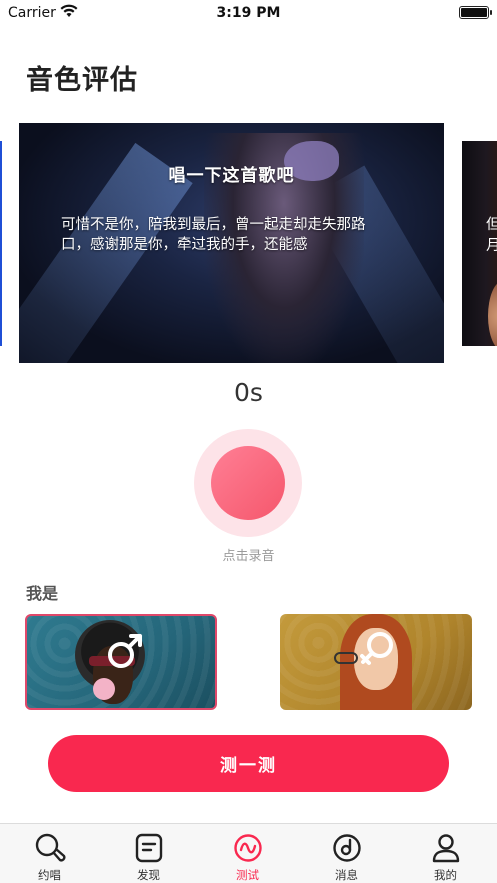  Describe the element at coordinates (376, 648) in the screenshot. I see `female-symbol-icon` at that location.